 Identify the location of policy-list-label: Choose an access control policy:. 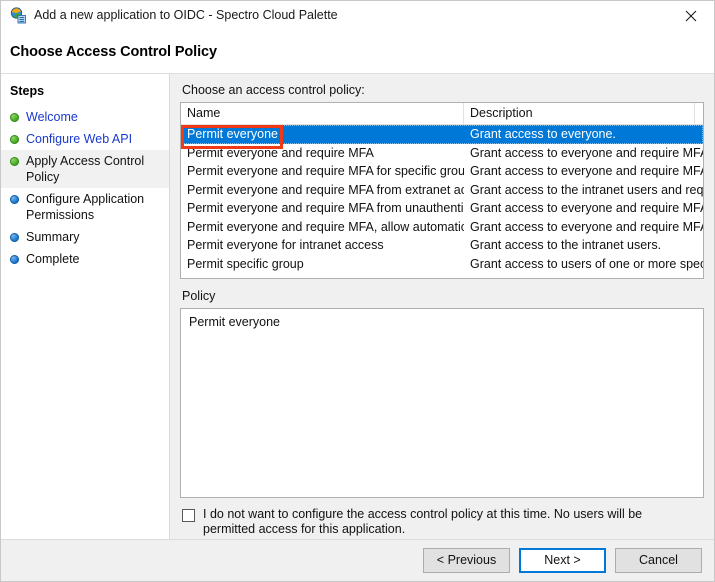
(273, 90).